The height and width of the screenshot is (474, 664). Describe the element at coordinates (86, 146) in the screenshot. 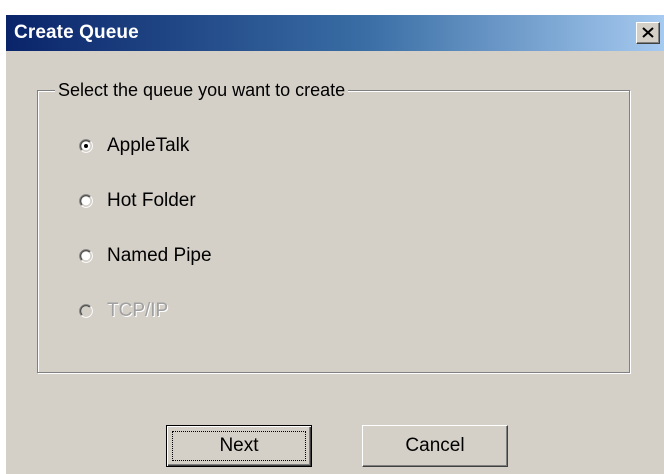

I see `radio-selected-icon` at that location.